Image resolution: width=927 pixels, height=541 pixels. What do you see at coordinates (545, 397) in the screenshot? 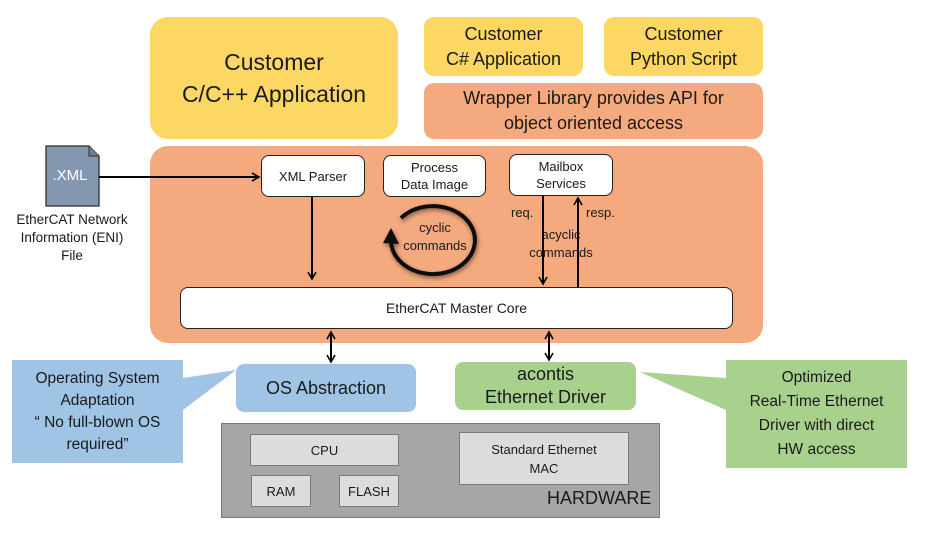
I see `ethernet-driver-line-2: Ethernet Driver` at bounding box center [545, 397].